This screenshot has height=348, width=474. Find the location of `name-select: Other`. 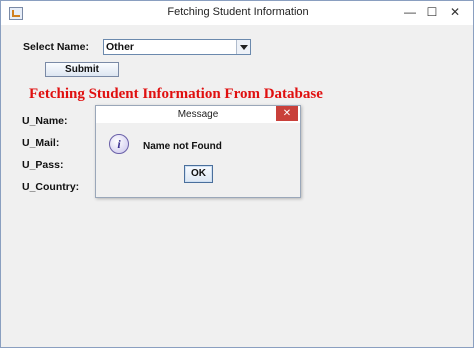

name-select: Other is located at coordinates (177, 47).